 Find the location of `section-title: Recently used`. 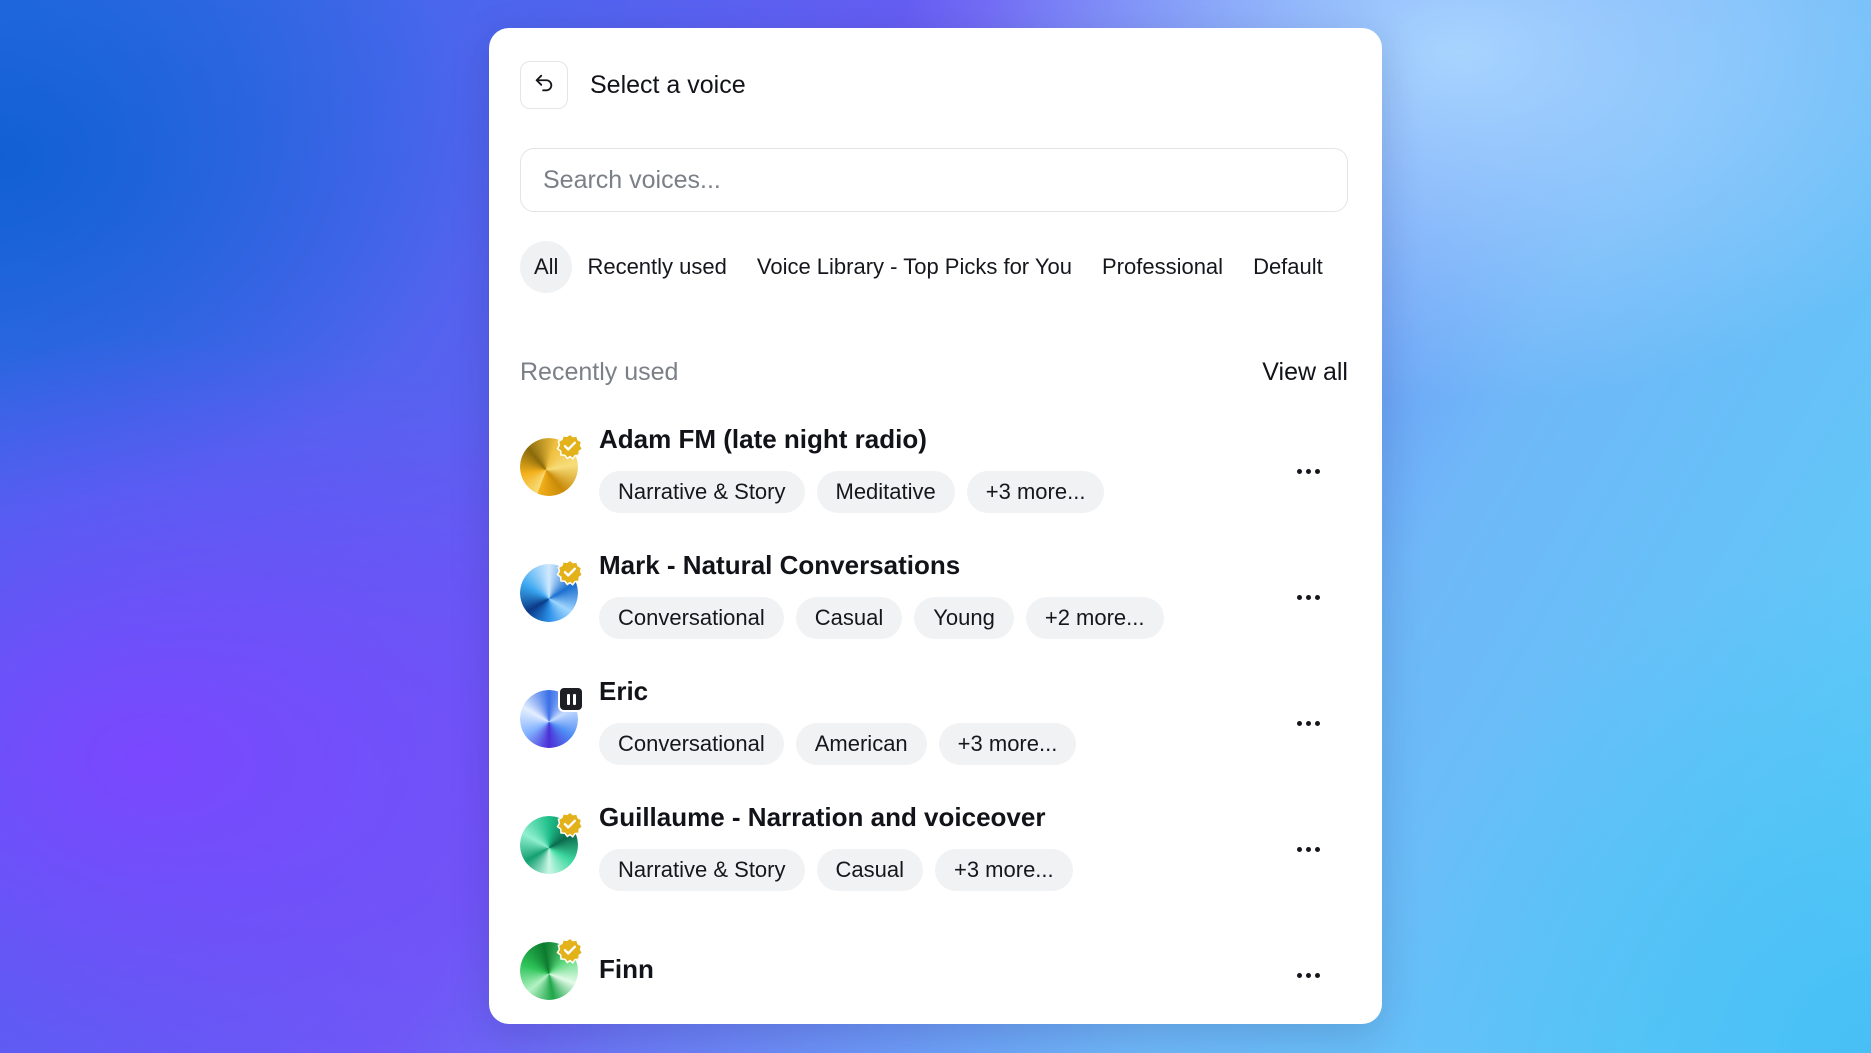

section-title: Recently used is located at coordinates (599, 372).